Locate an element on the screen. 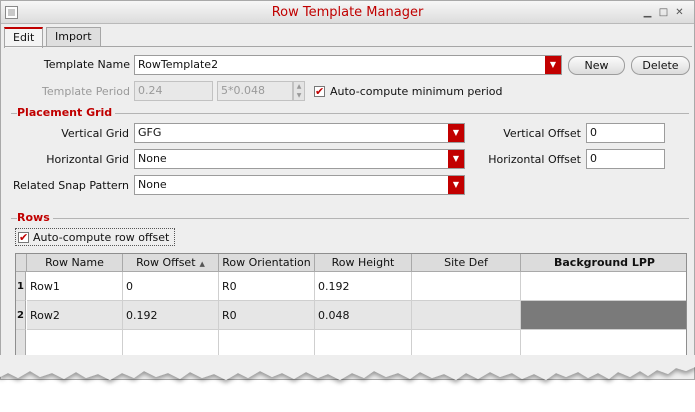 The height and width of the screenshot is (412, 695). template-period-field: 0.24 is located at coordinates (173, 91).